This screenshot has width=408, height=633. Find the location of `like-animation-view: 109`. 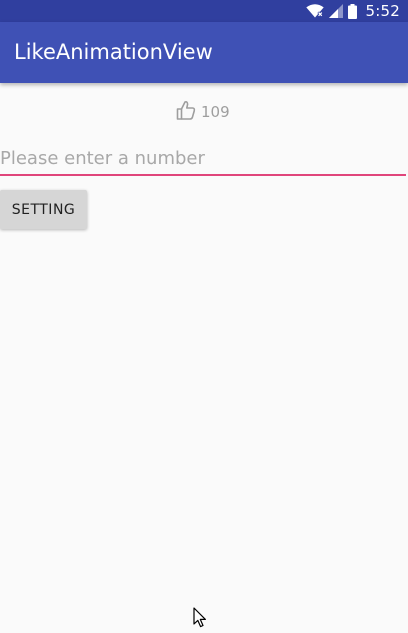

like-animation-view: 109 is located at coordinates (202, 112).